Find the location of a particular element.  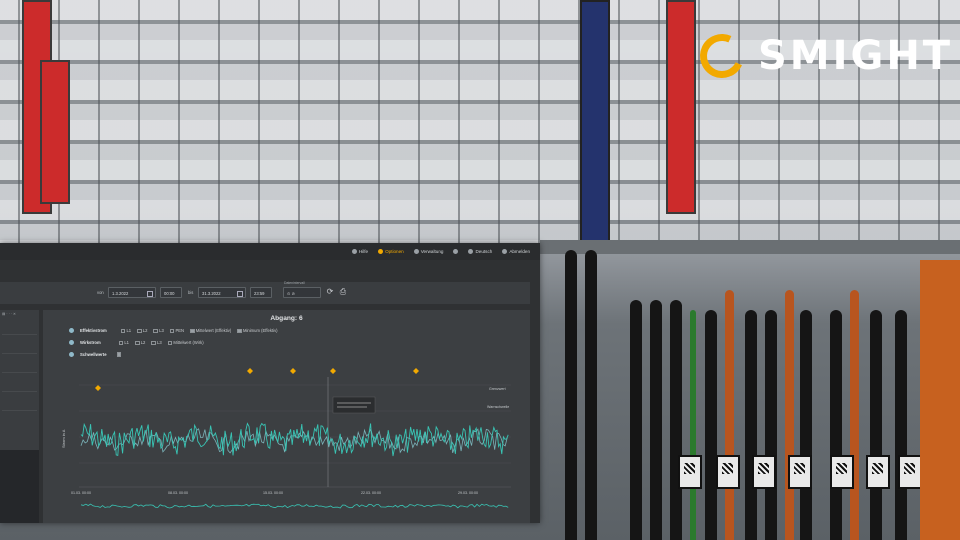

from-label: von is located at coordinates (100, 292).